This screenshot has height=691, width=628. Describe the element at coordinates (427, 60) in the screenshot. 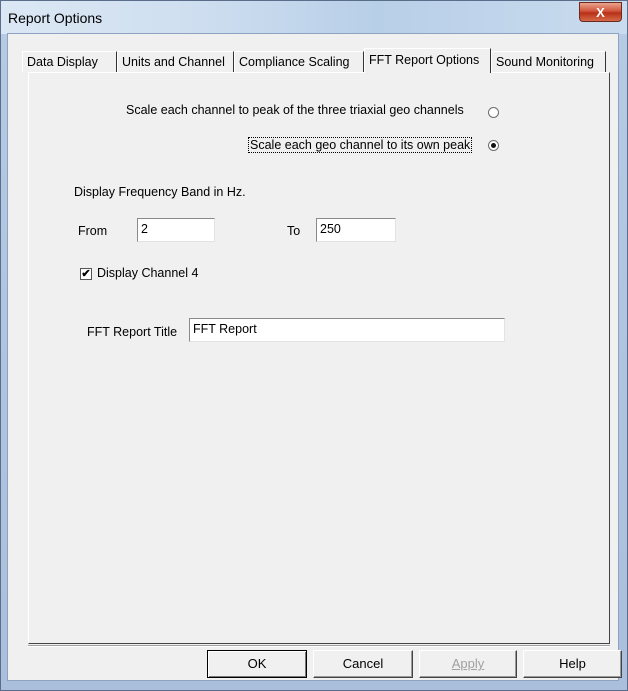

I see `tab-fft-report-options: FFT Report Options` at that location.